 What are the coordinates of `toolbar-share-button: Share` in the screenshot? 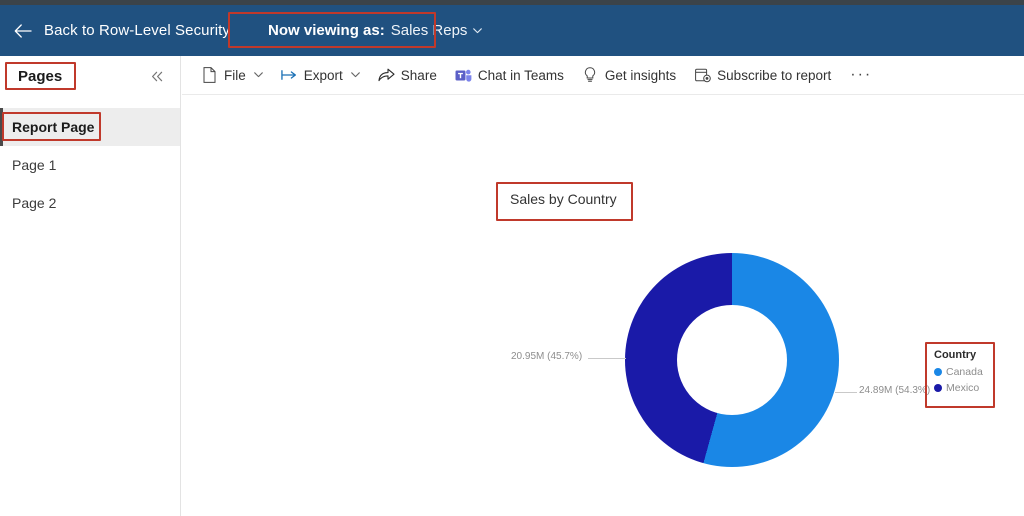 It's located at (407, 75).